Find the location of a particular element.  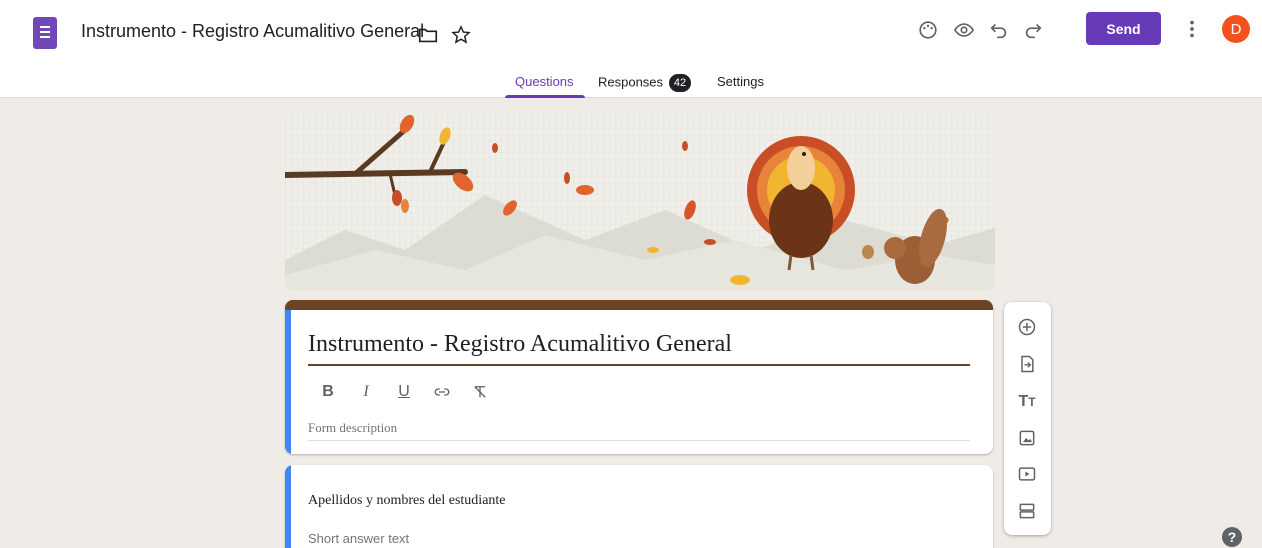

tab-questions: Questions is located at coordinates (544, 81).